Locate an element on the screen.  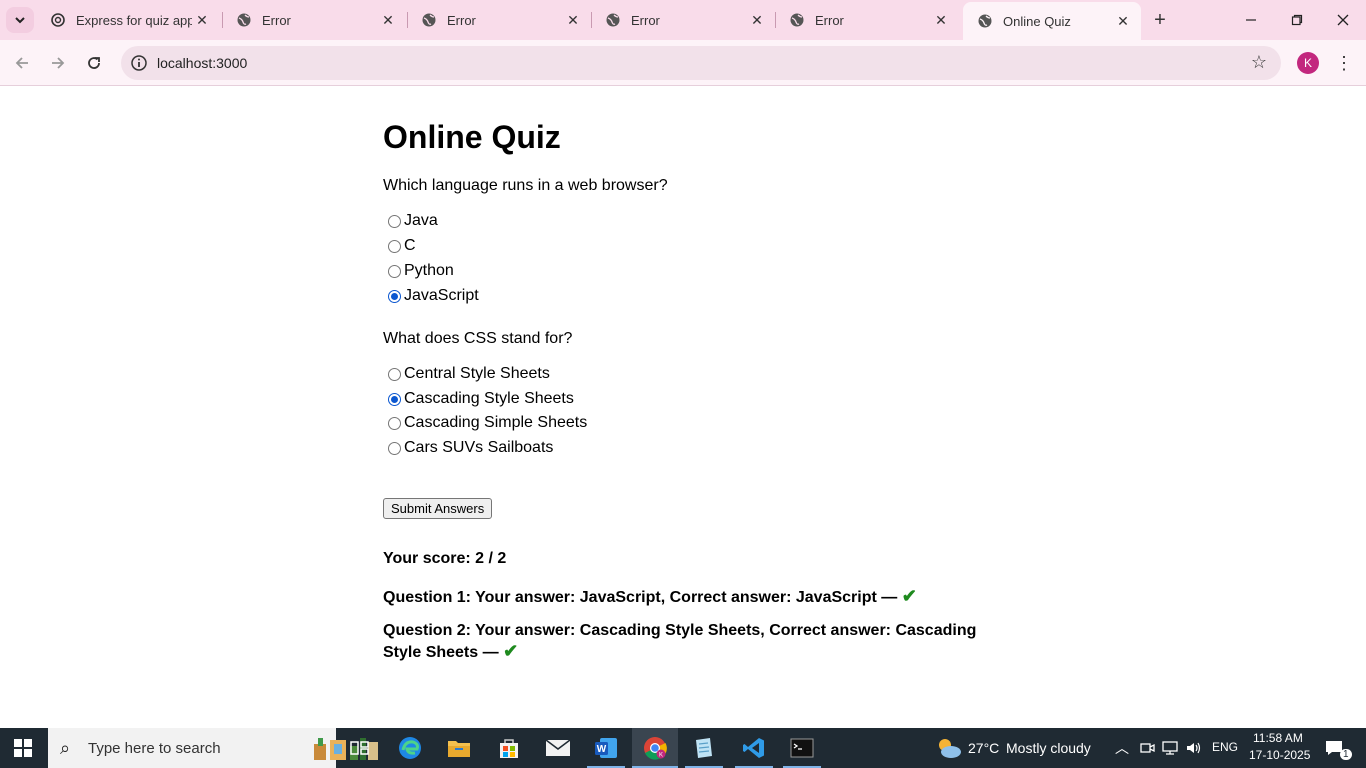
vscode-icon is located at coordinates (754, 748).